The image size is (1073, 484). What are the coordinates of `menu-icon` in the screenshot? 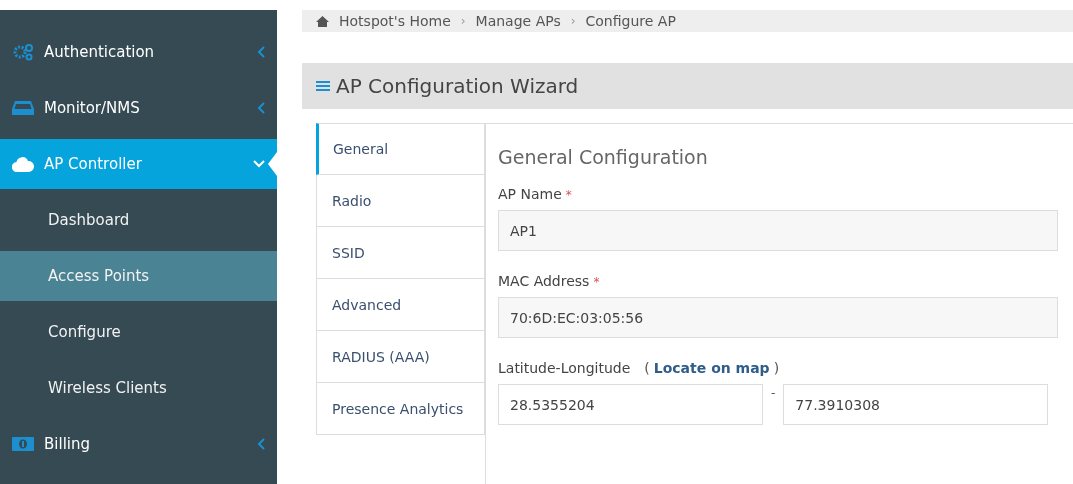 It's located at (323, 86).